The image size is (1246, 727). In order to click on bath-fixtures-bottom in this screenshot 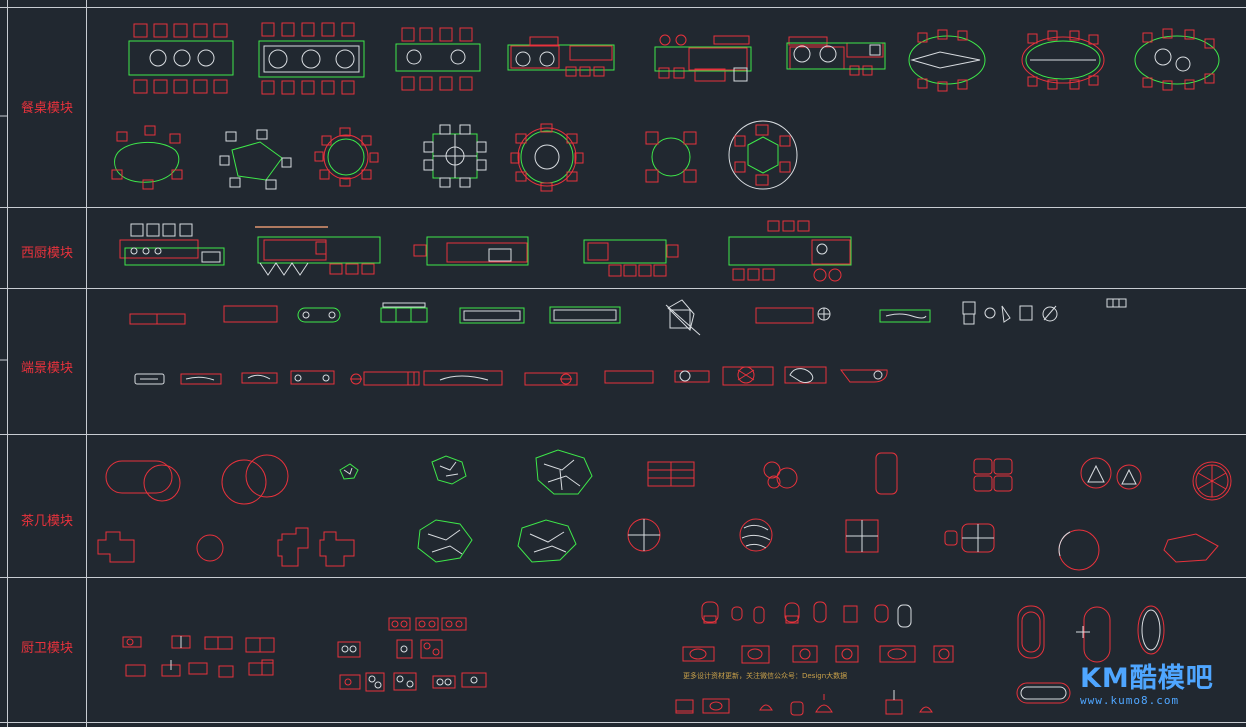, I will do `click(804, 703)`.